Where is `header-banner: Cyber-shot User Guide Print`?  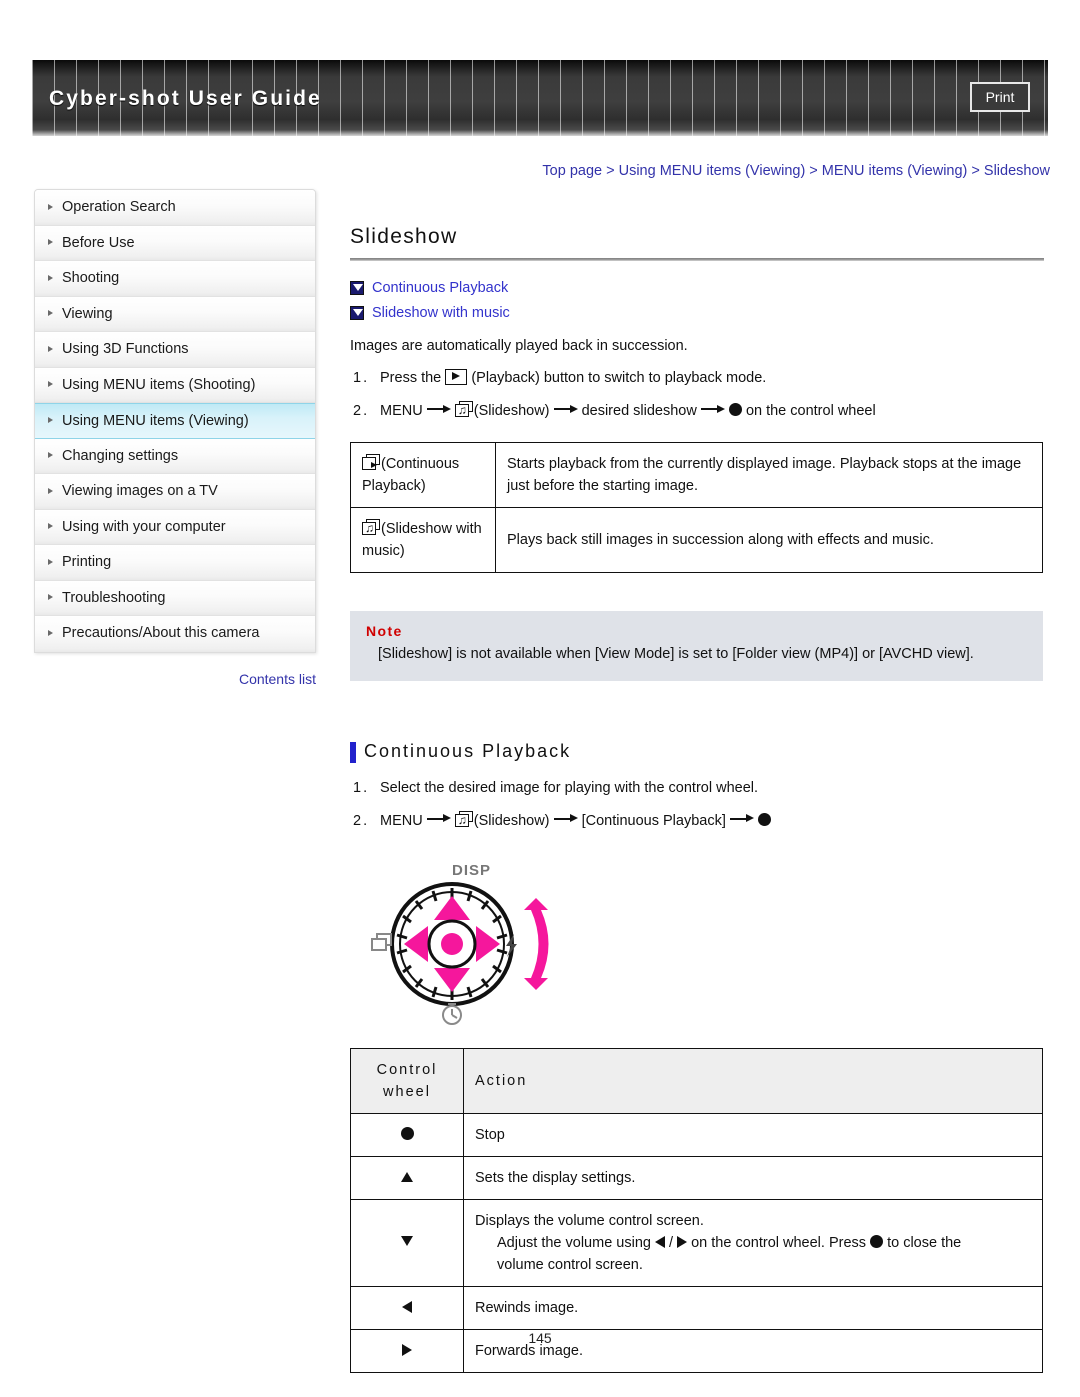 header-banner: Cyber-shot User Guide Print is located at coordinates (540, 98).